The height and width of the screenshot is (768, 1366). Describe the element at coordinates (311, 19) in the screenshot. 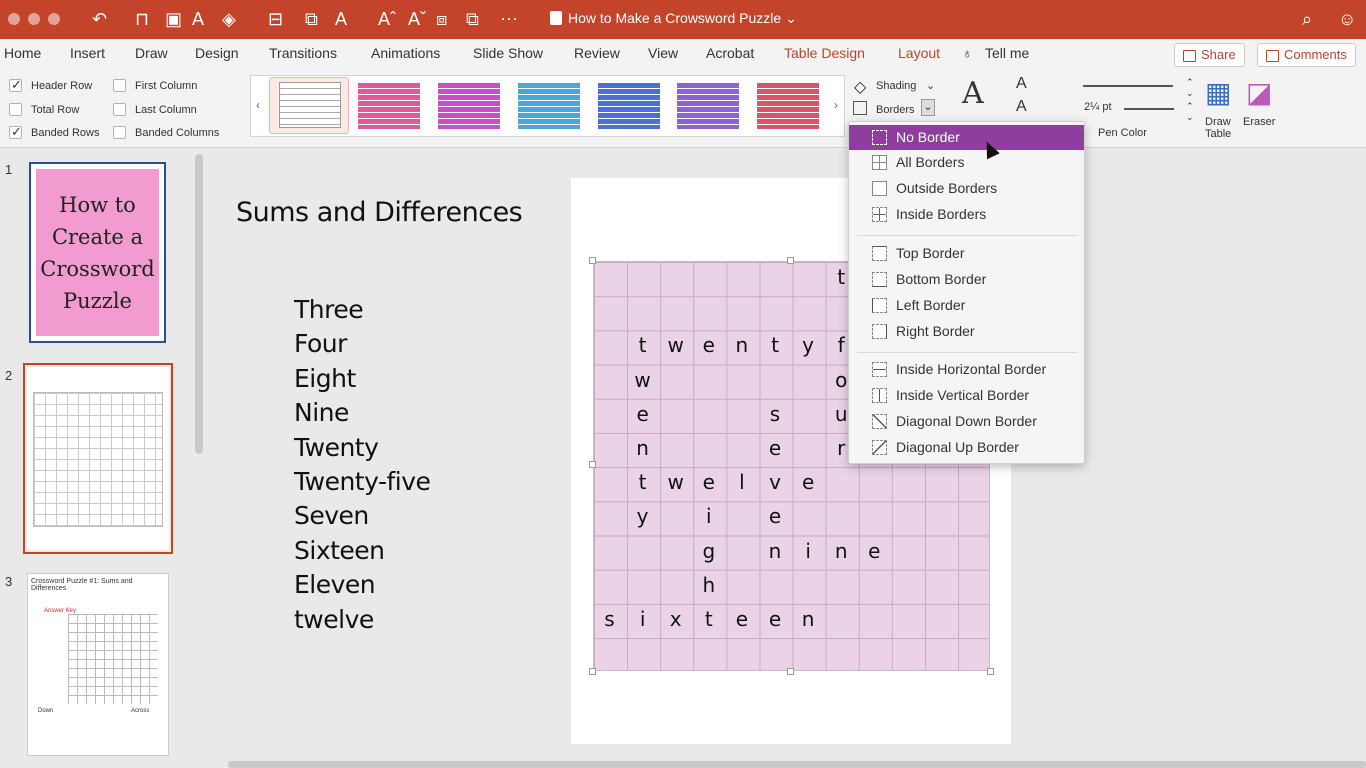

I see `group-icon: ⧉` at that location.